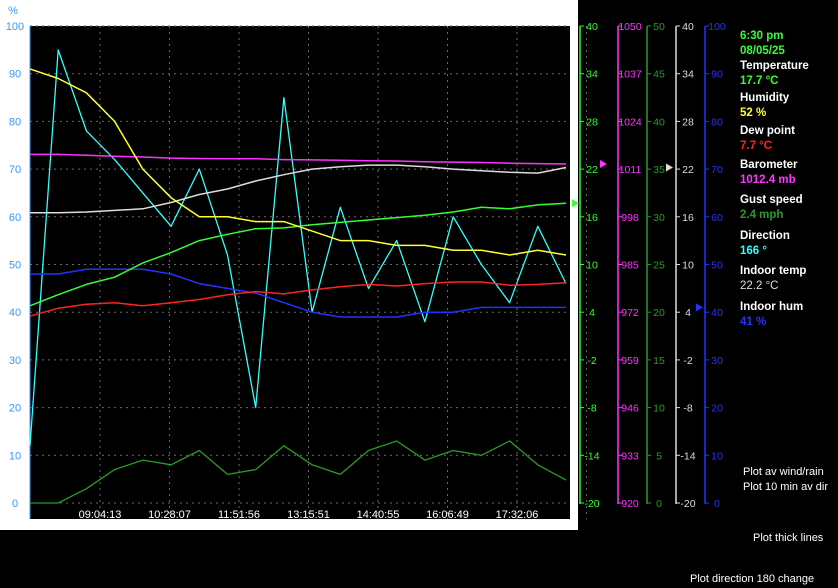  What do you see at coordinates (752, 579) in the screenshot?
I see `plot-direction-option: Plot direction 180 change` at bounding box center [752, 579].